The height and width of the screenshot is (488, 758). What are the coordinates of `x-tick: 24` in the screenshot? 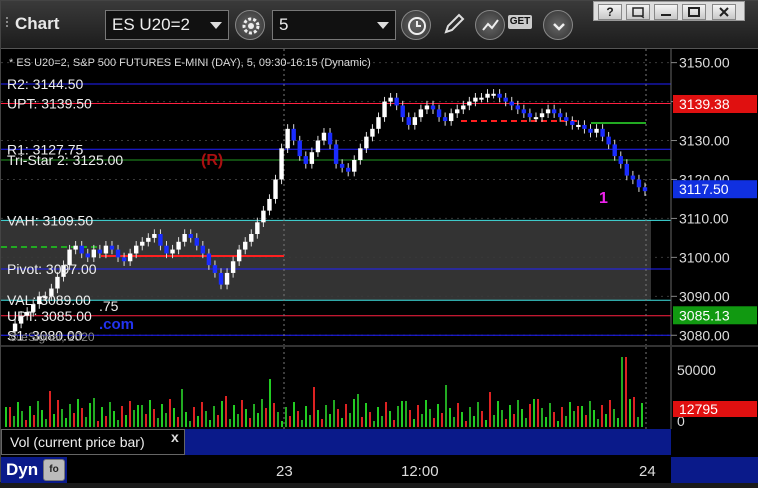 It's located at (647, 471).